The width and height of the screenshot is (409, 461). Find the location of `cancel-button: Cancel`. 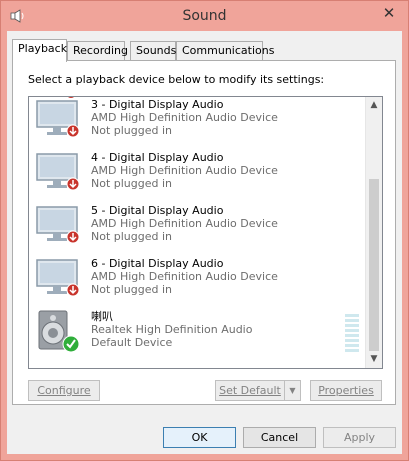

cancel-button: Cancel is located at coordinates (279, 437).